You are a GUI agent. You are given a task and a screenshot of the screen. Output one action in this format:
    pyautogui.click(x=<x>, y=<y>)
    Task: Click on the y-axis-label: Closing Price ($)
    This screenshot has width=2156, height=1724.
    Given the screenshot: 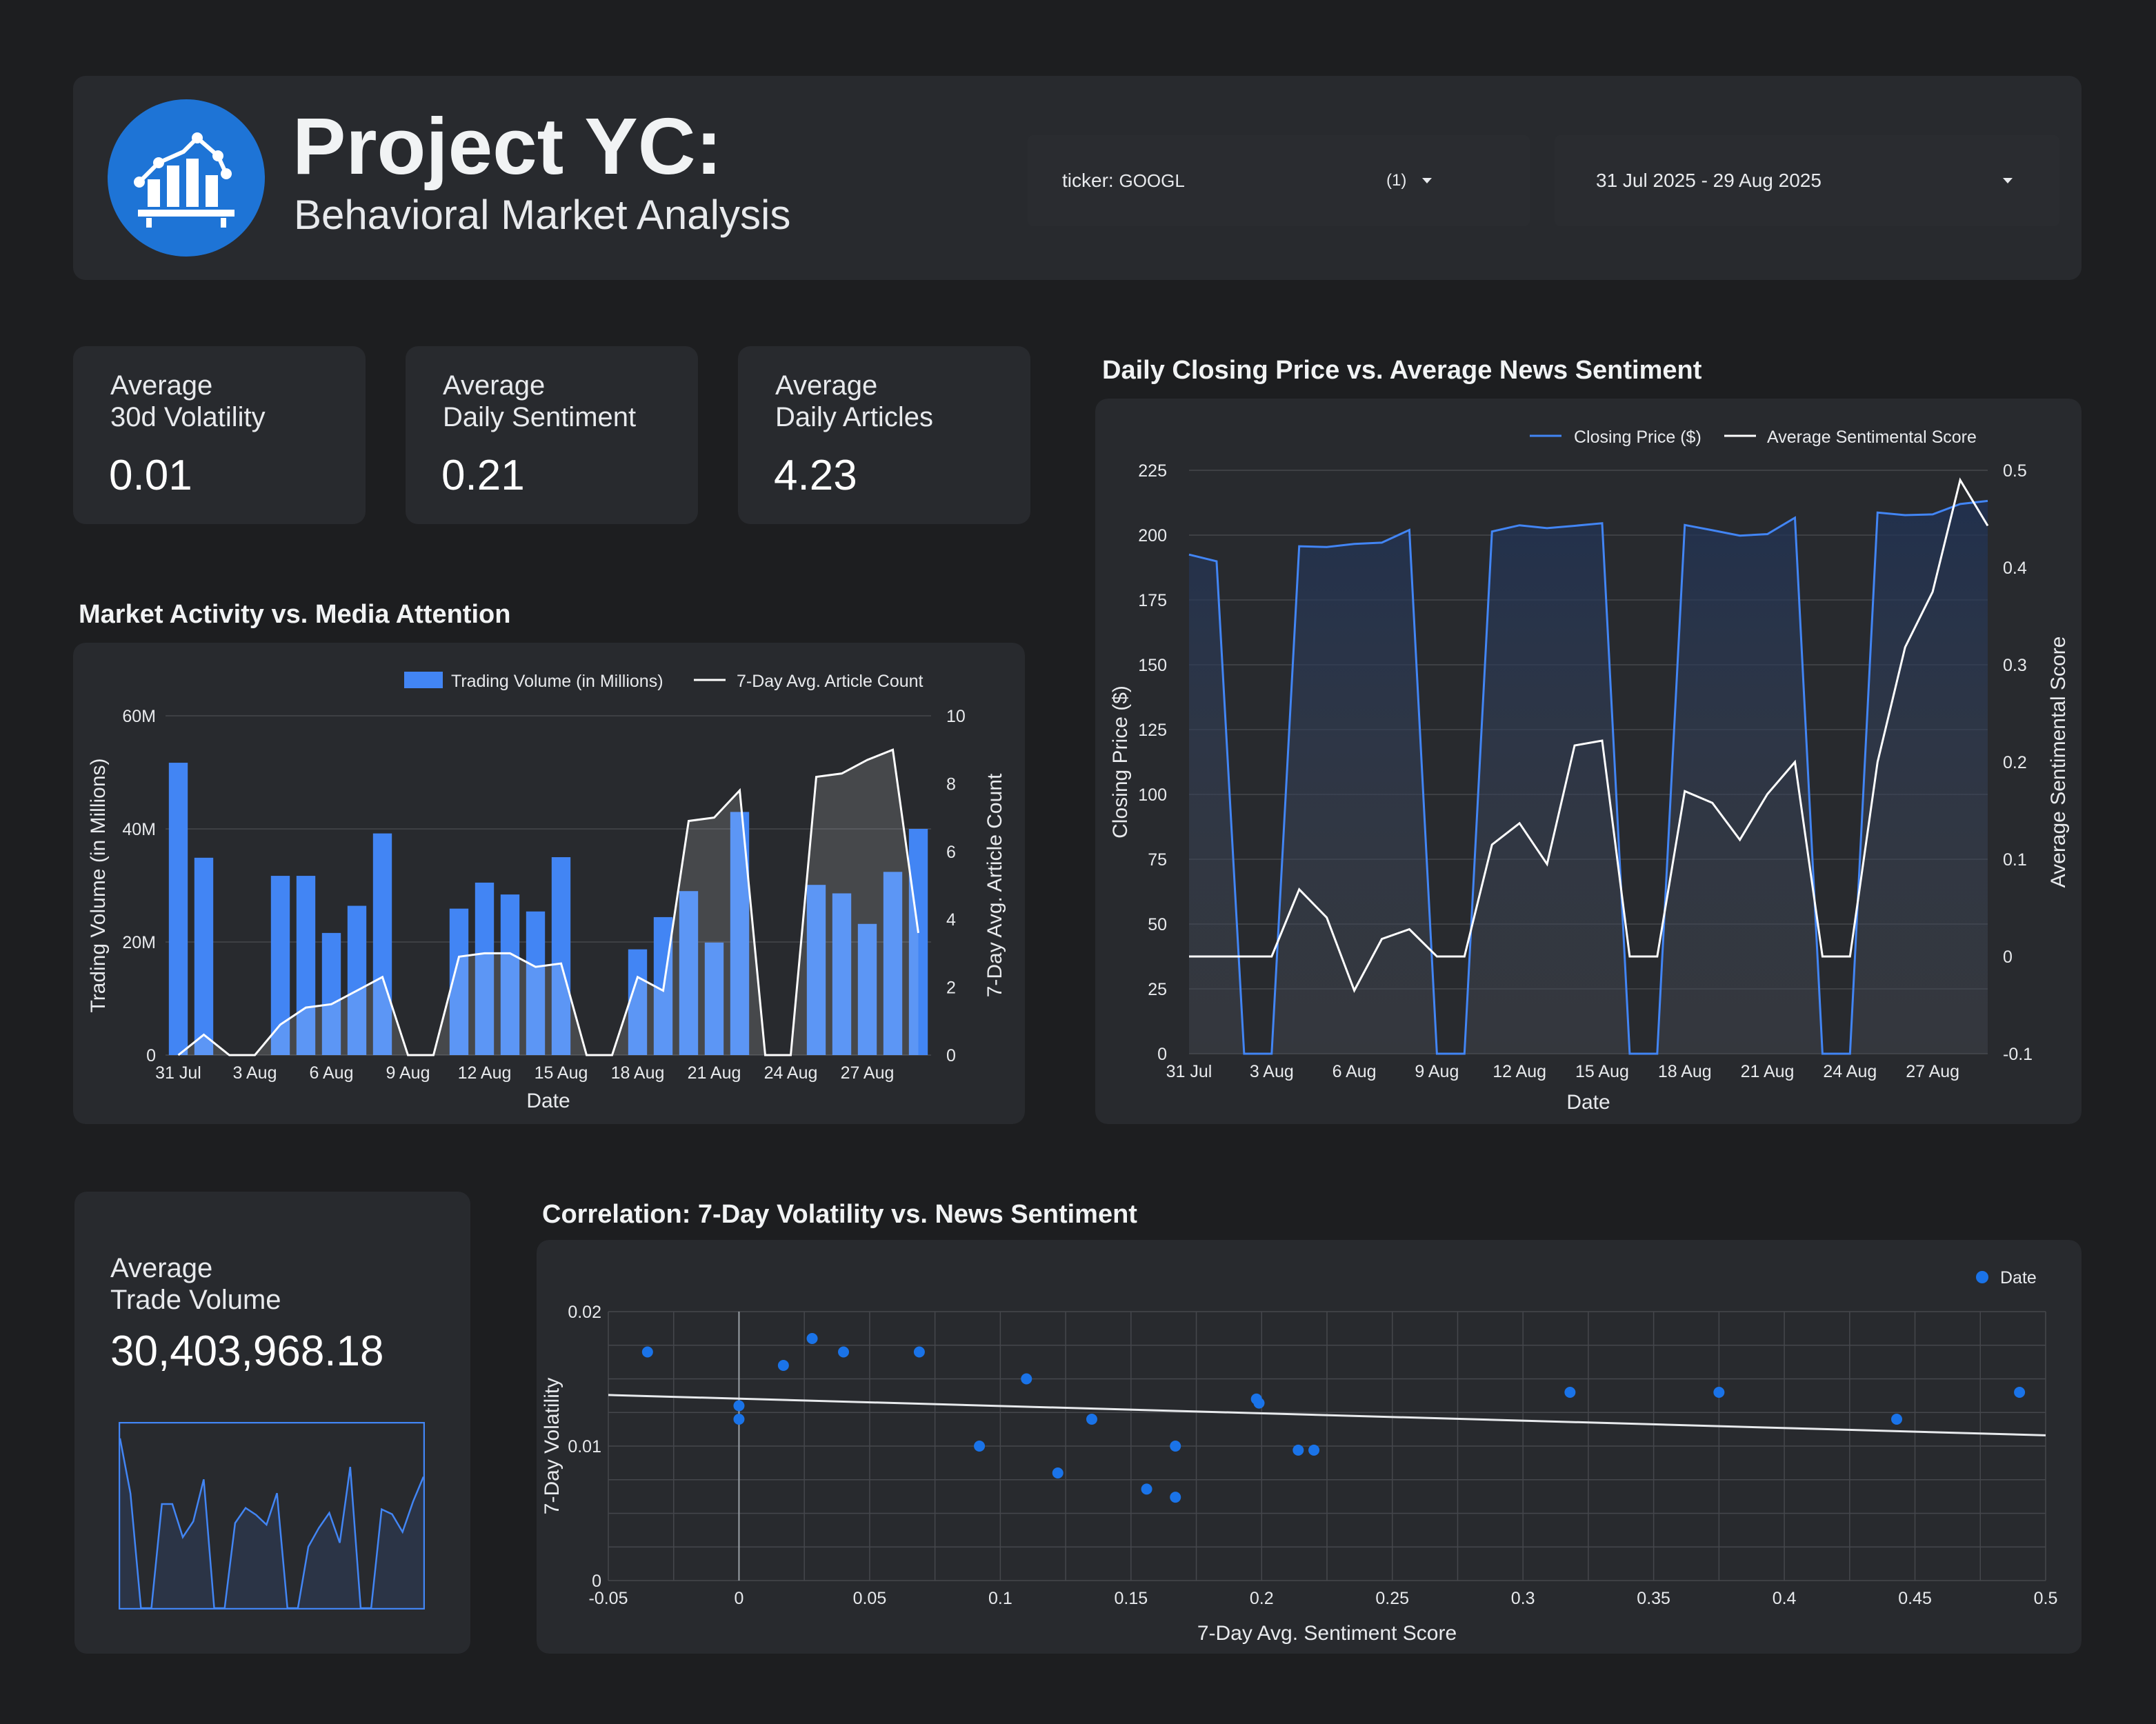 What is the action you would take?
    pyautogui.click(x=1120, y=762)
    